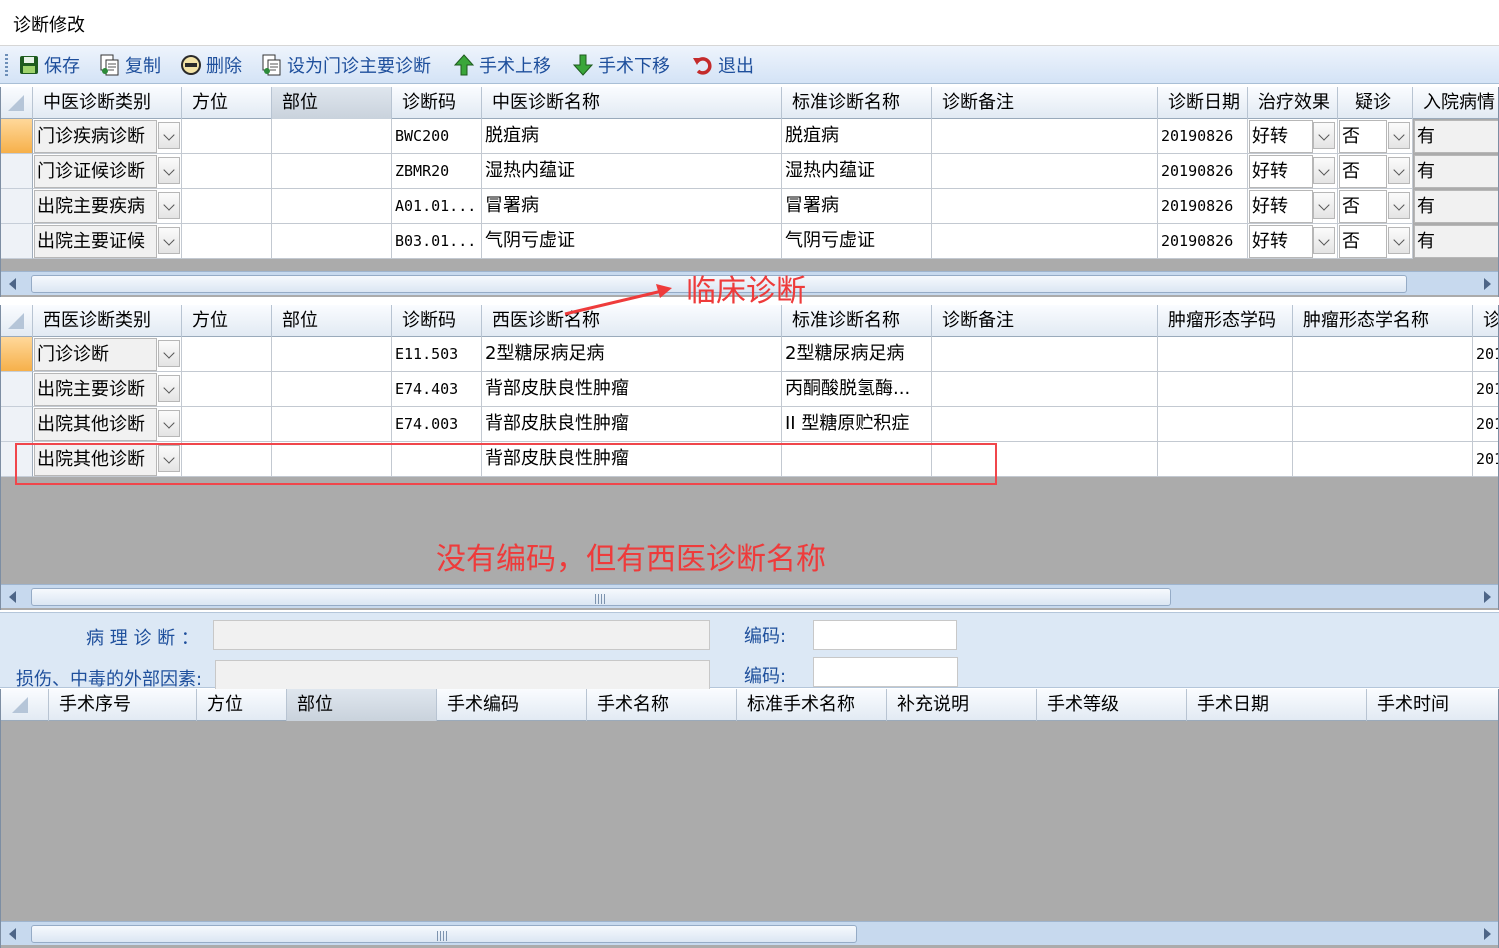  What do you see at coordinates (95, 171) in the screenshot?
I see `category-select: 门诊证候诊断` at bounding box center [95, 171].